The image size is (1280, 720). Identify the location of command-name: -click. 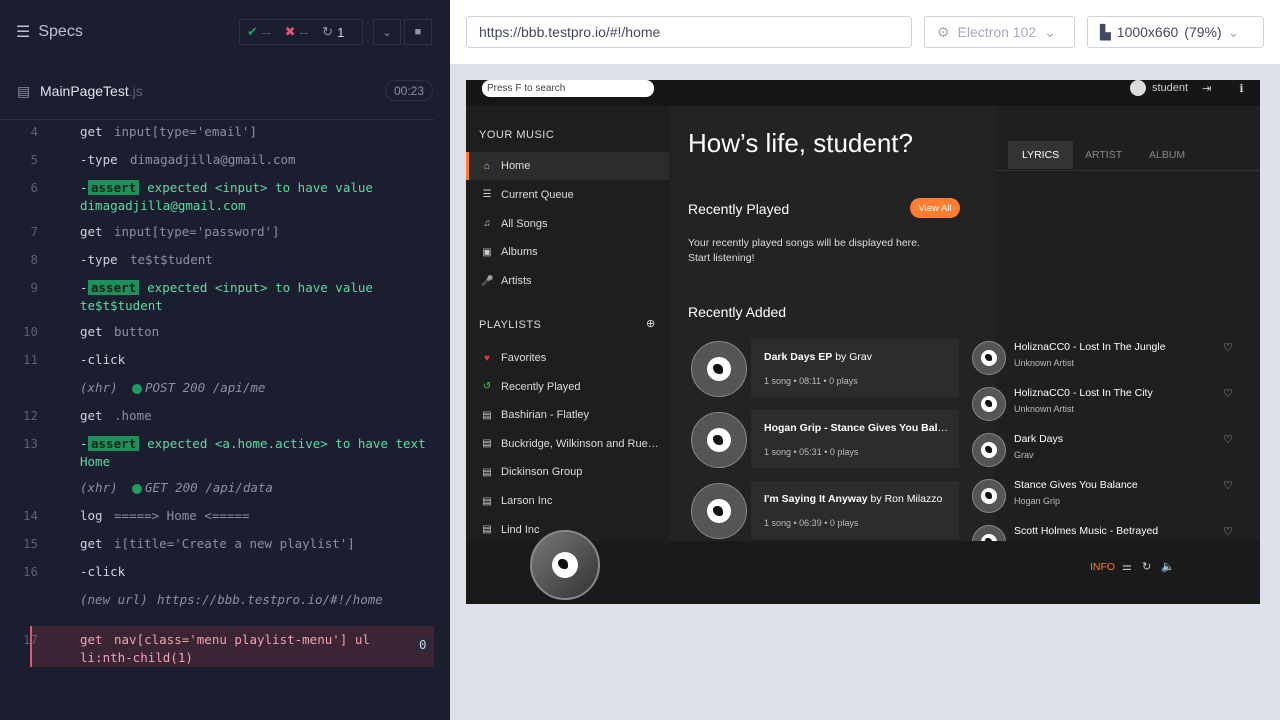
(103, 571).